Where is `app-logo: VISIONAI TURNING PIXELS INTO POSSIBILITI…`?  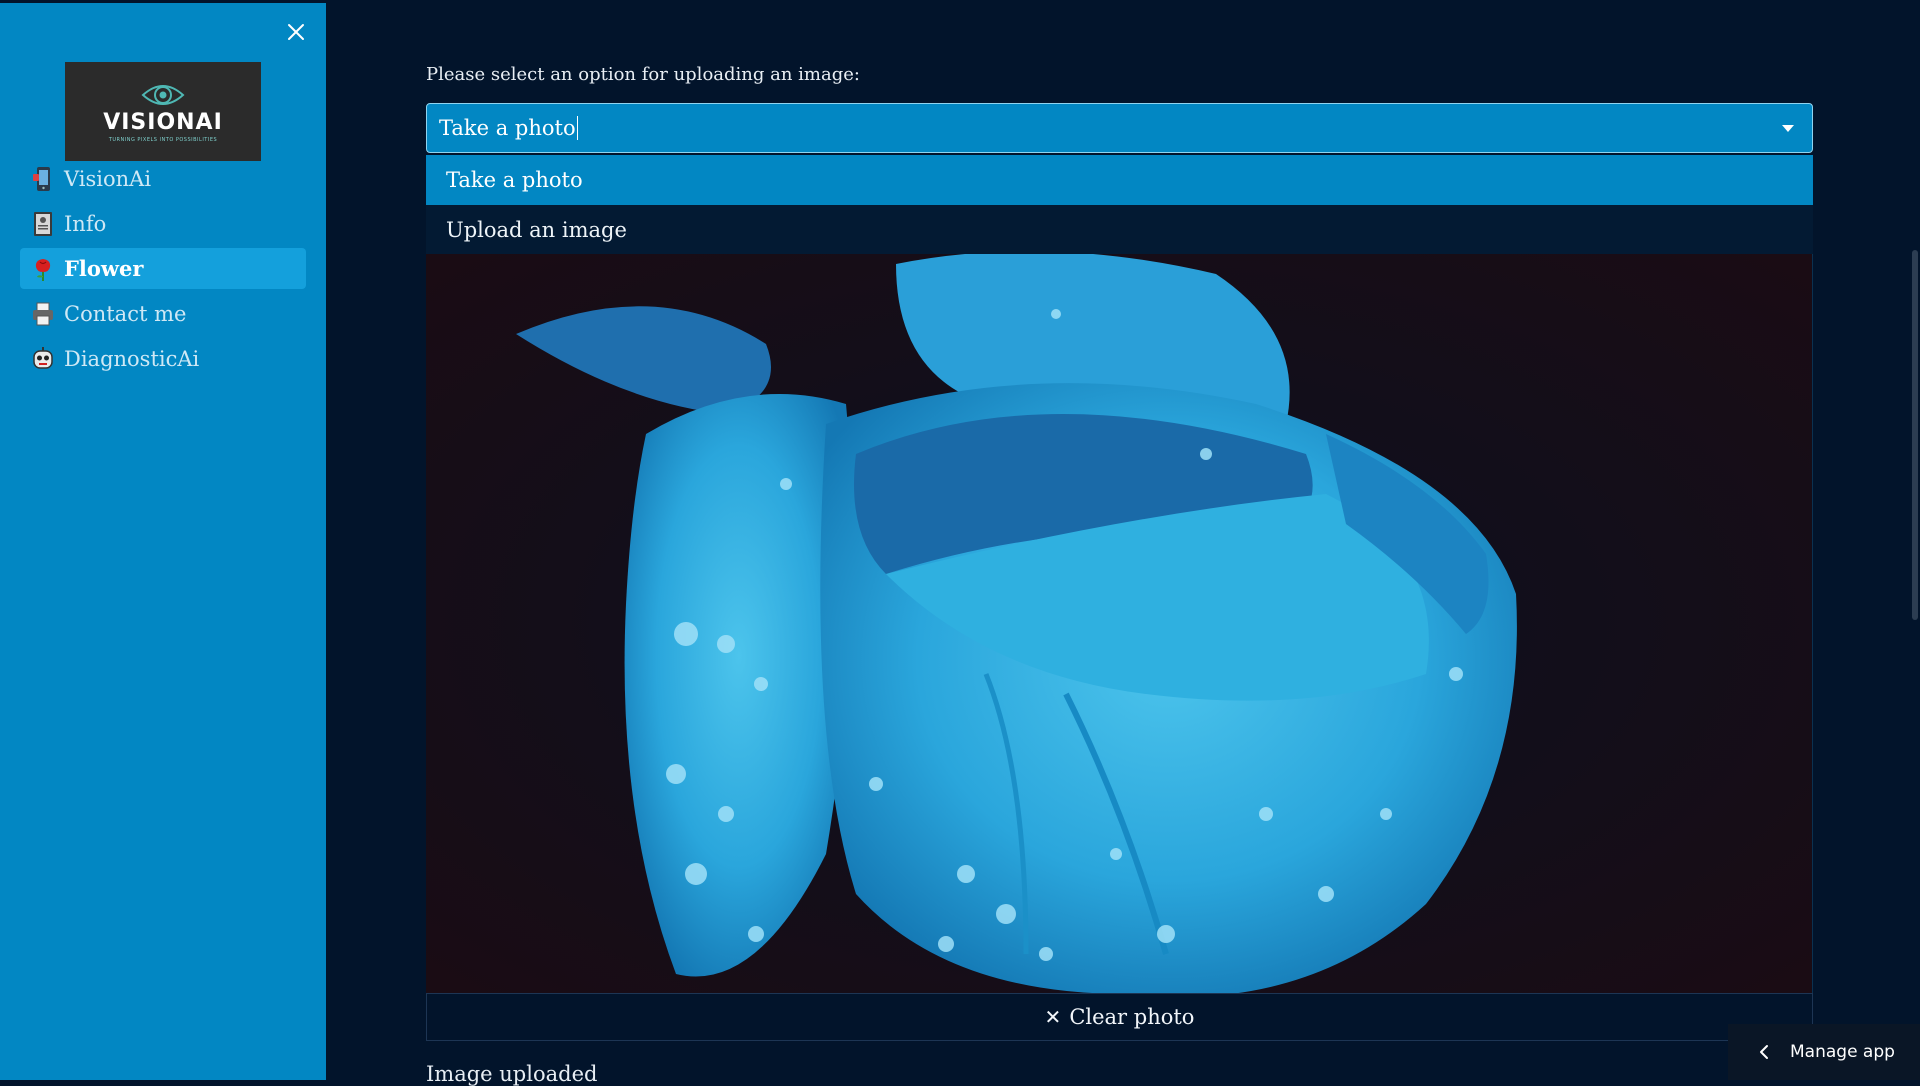
app-logo: VISIONAI TURNING PIXELS INTO POSSIBILITI… is located at coordinates (163, 111).